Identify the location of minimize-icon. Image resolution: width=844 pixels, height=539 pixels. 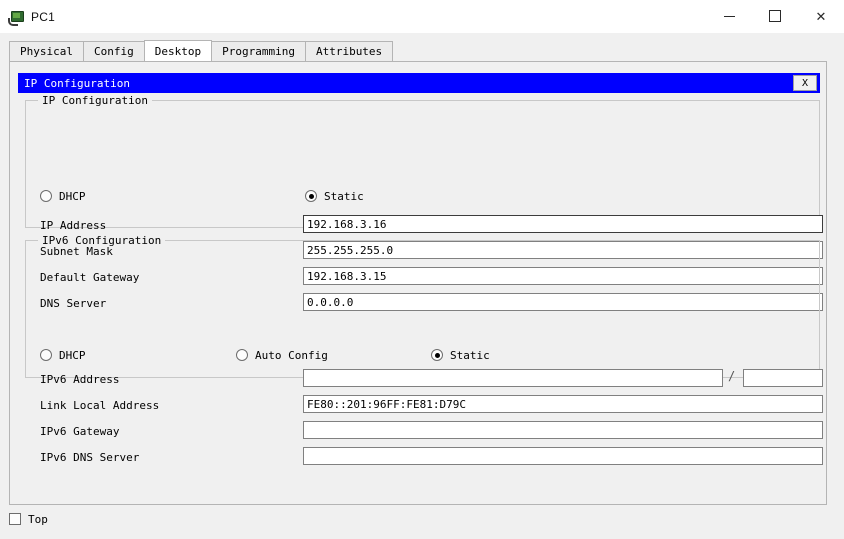
(729, 16).